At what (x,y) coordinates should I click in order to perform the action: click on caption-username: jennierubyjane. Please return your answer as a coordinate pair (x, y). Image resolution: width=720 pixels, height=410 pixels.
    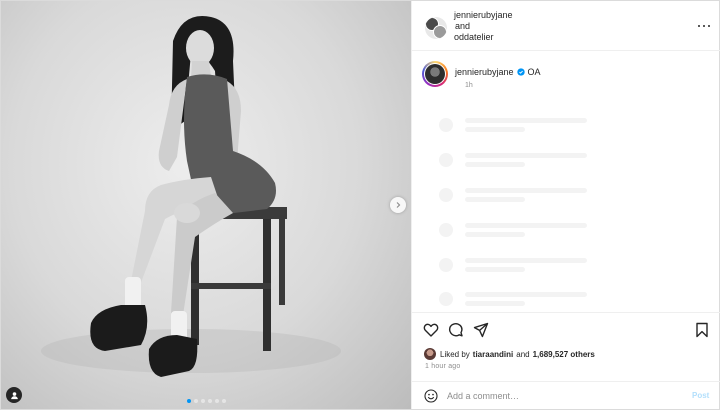
    Looking at the image, I should click on (484, 72).